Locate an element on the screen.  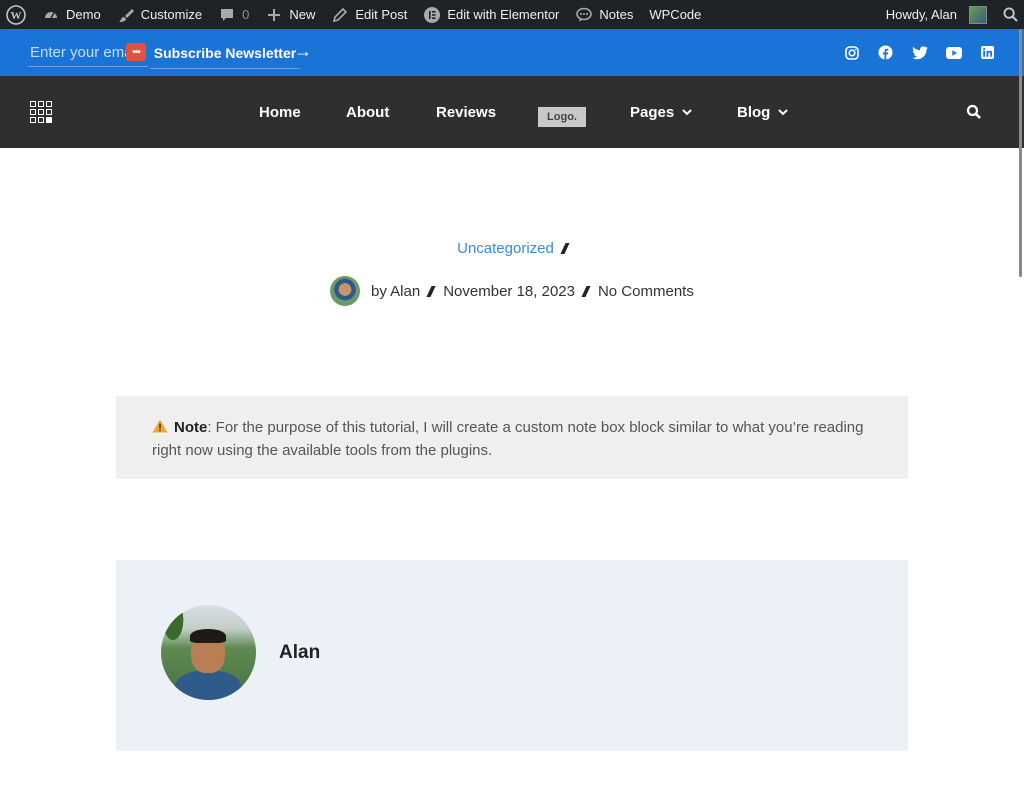
nav-item-reviews: Reviews is located at coordinates (466, 112).